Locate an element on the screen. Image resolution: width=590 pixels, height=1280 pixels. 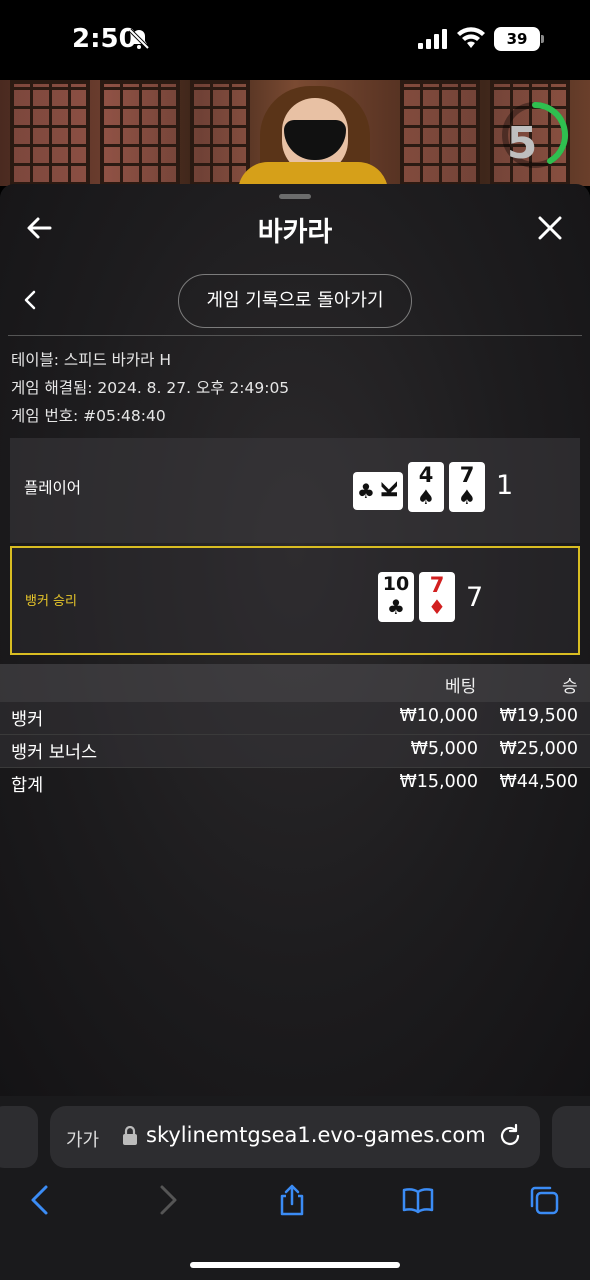
status-time: 2:50 is located at coordinates (104, 39).